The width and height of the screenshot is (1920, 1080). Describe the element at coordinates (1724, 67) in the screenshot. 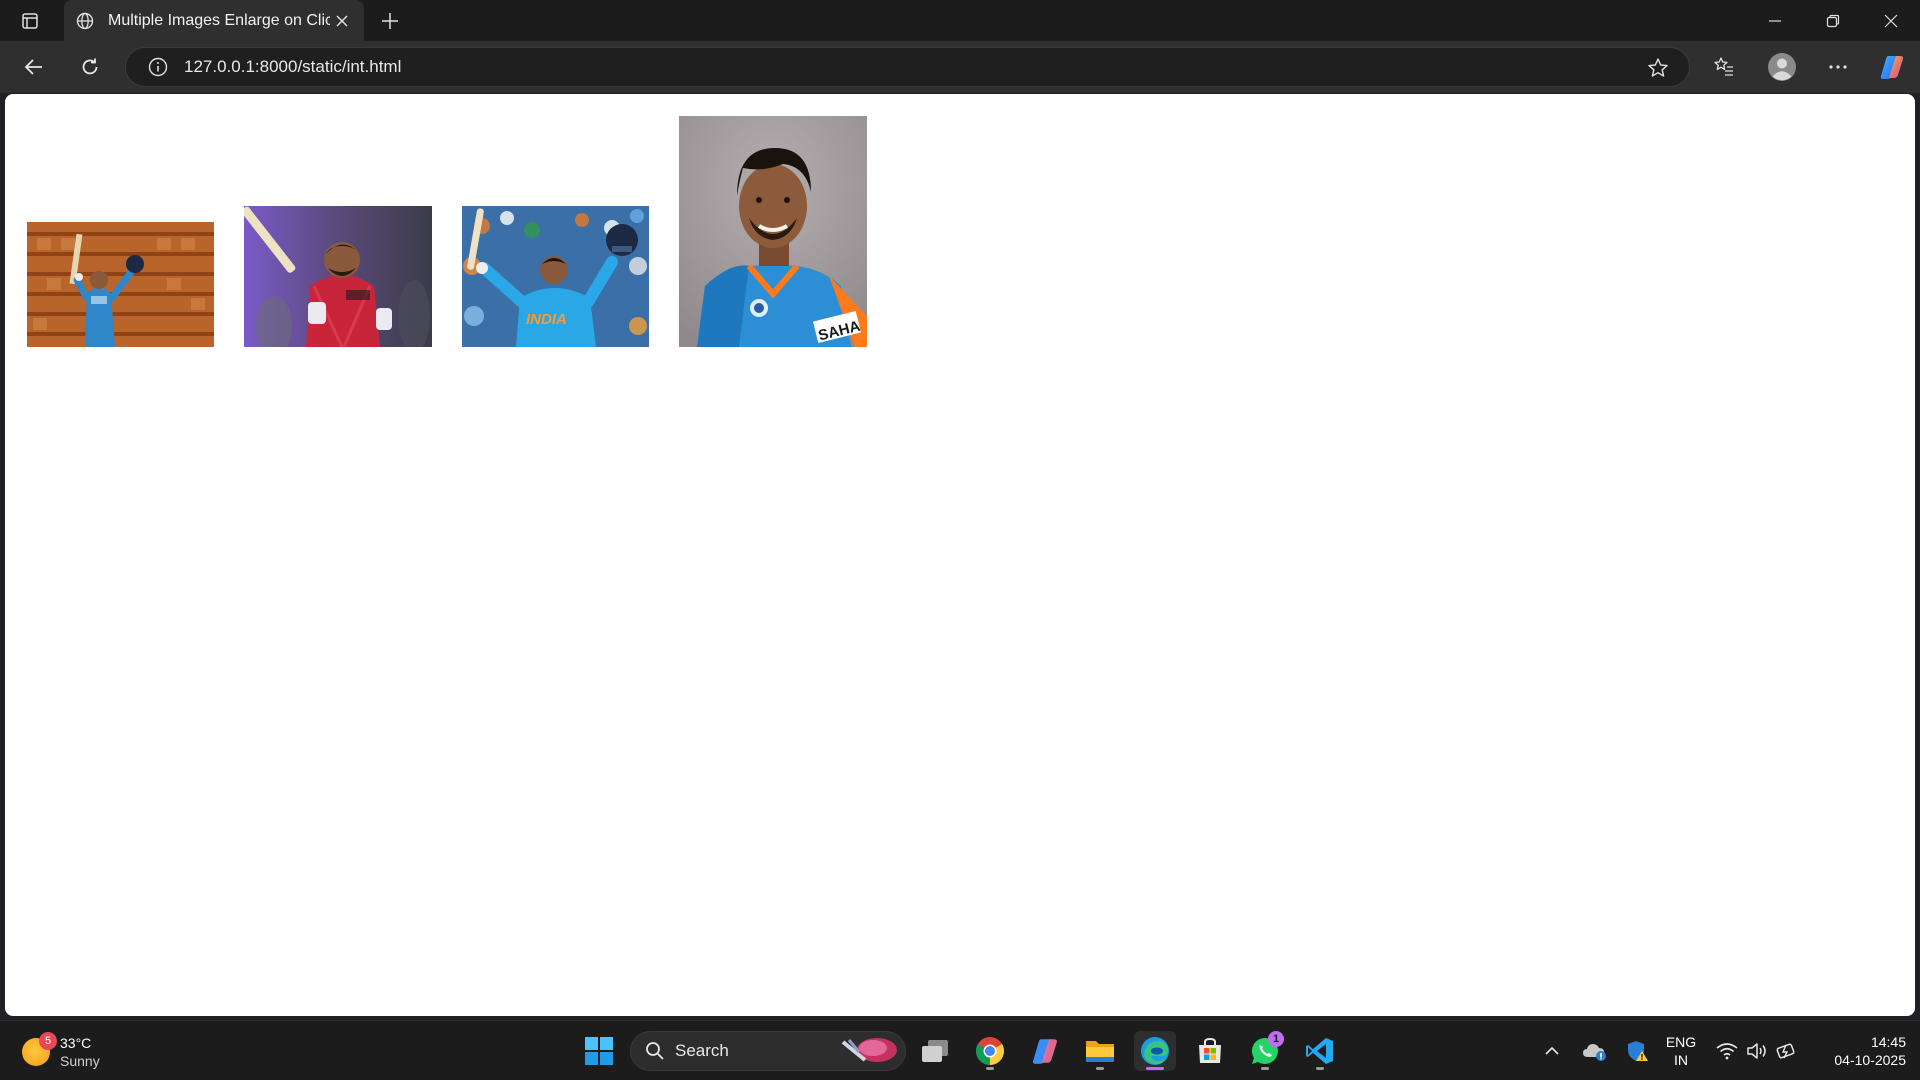

I see `favorites-icon` at that location.